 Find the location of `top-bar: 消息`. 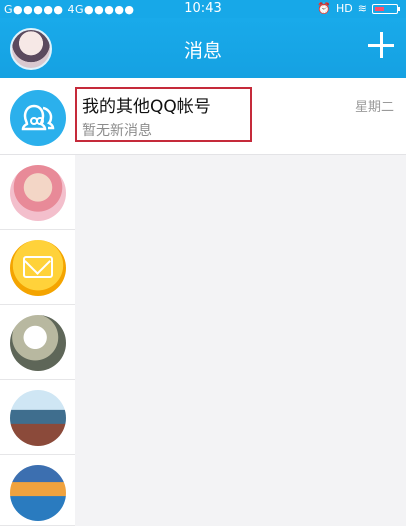

top-bar: 消息 is located at coordinates (203, 48).